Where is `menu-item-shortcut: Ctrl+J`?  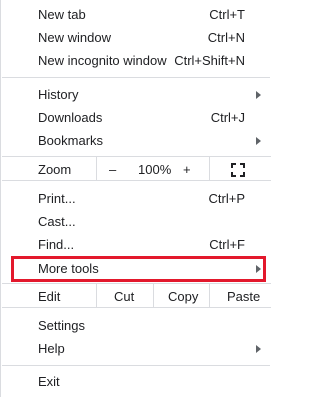
menu-item-shortcut: Ctrl+J is located at coordinates (227, 117).